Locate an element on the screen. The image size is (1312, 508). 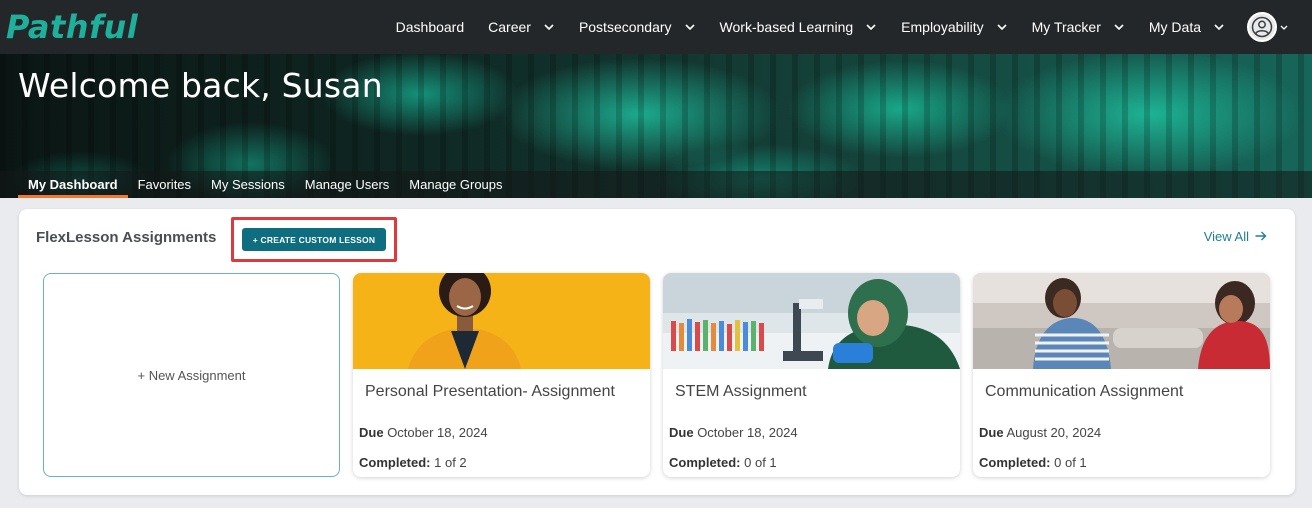
create-custom-lesson-button: + CREATE CUSTOM LESSON is located at coordinates (314, 239).